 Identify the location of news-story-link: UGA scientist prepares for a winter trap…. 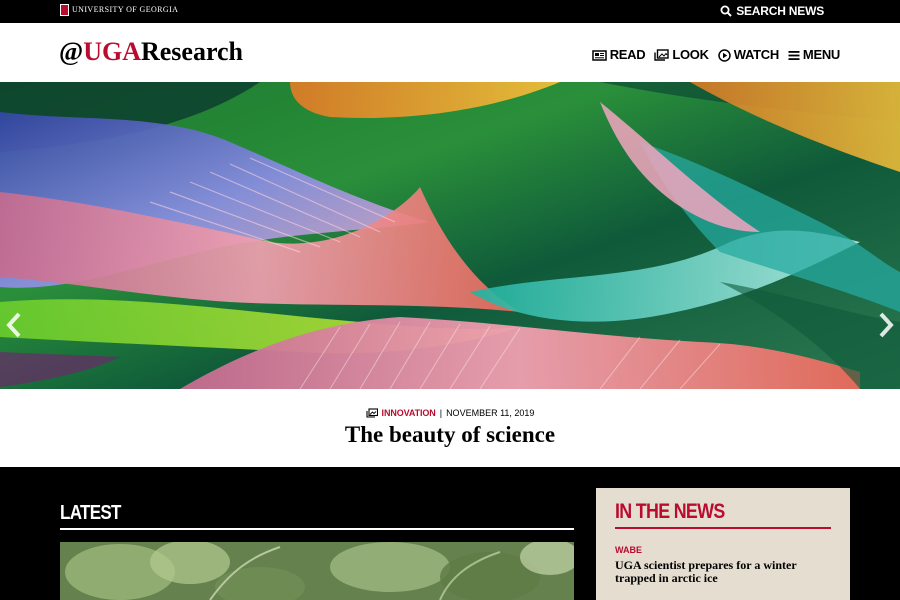
(725, 572).